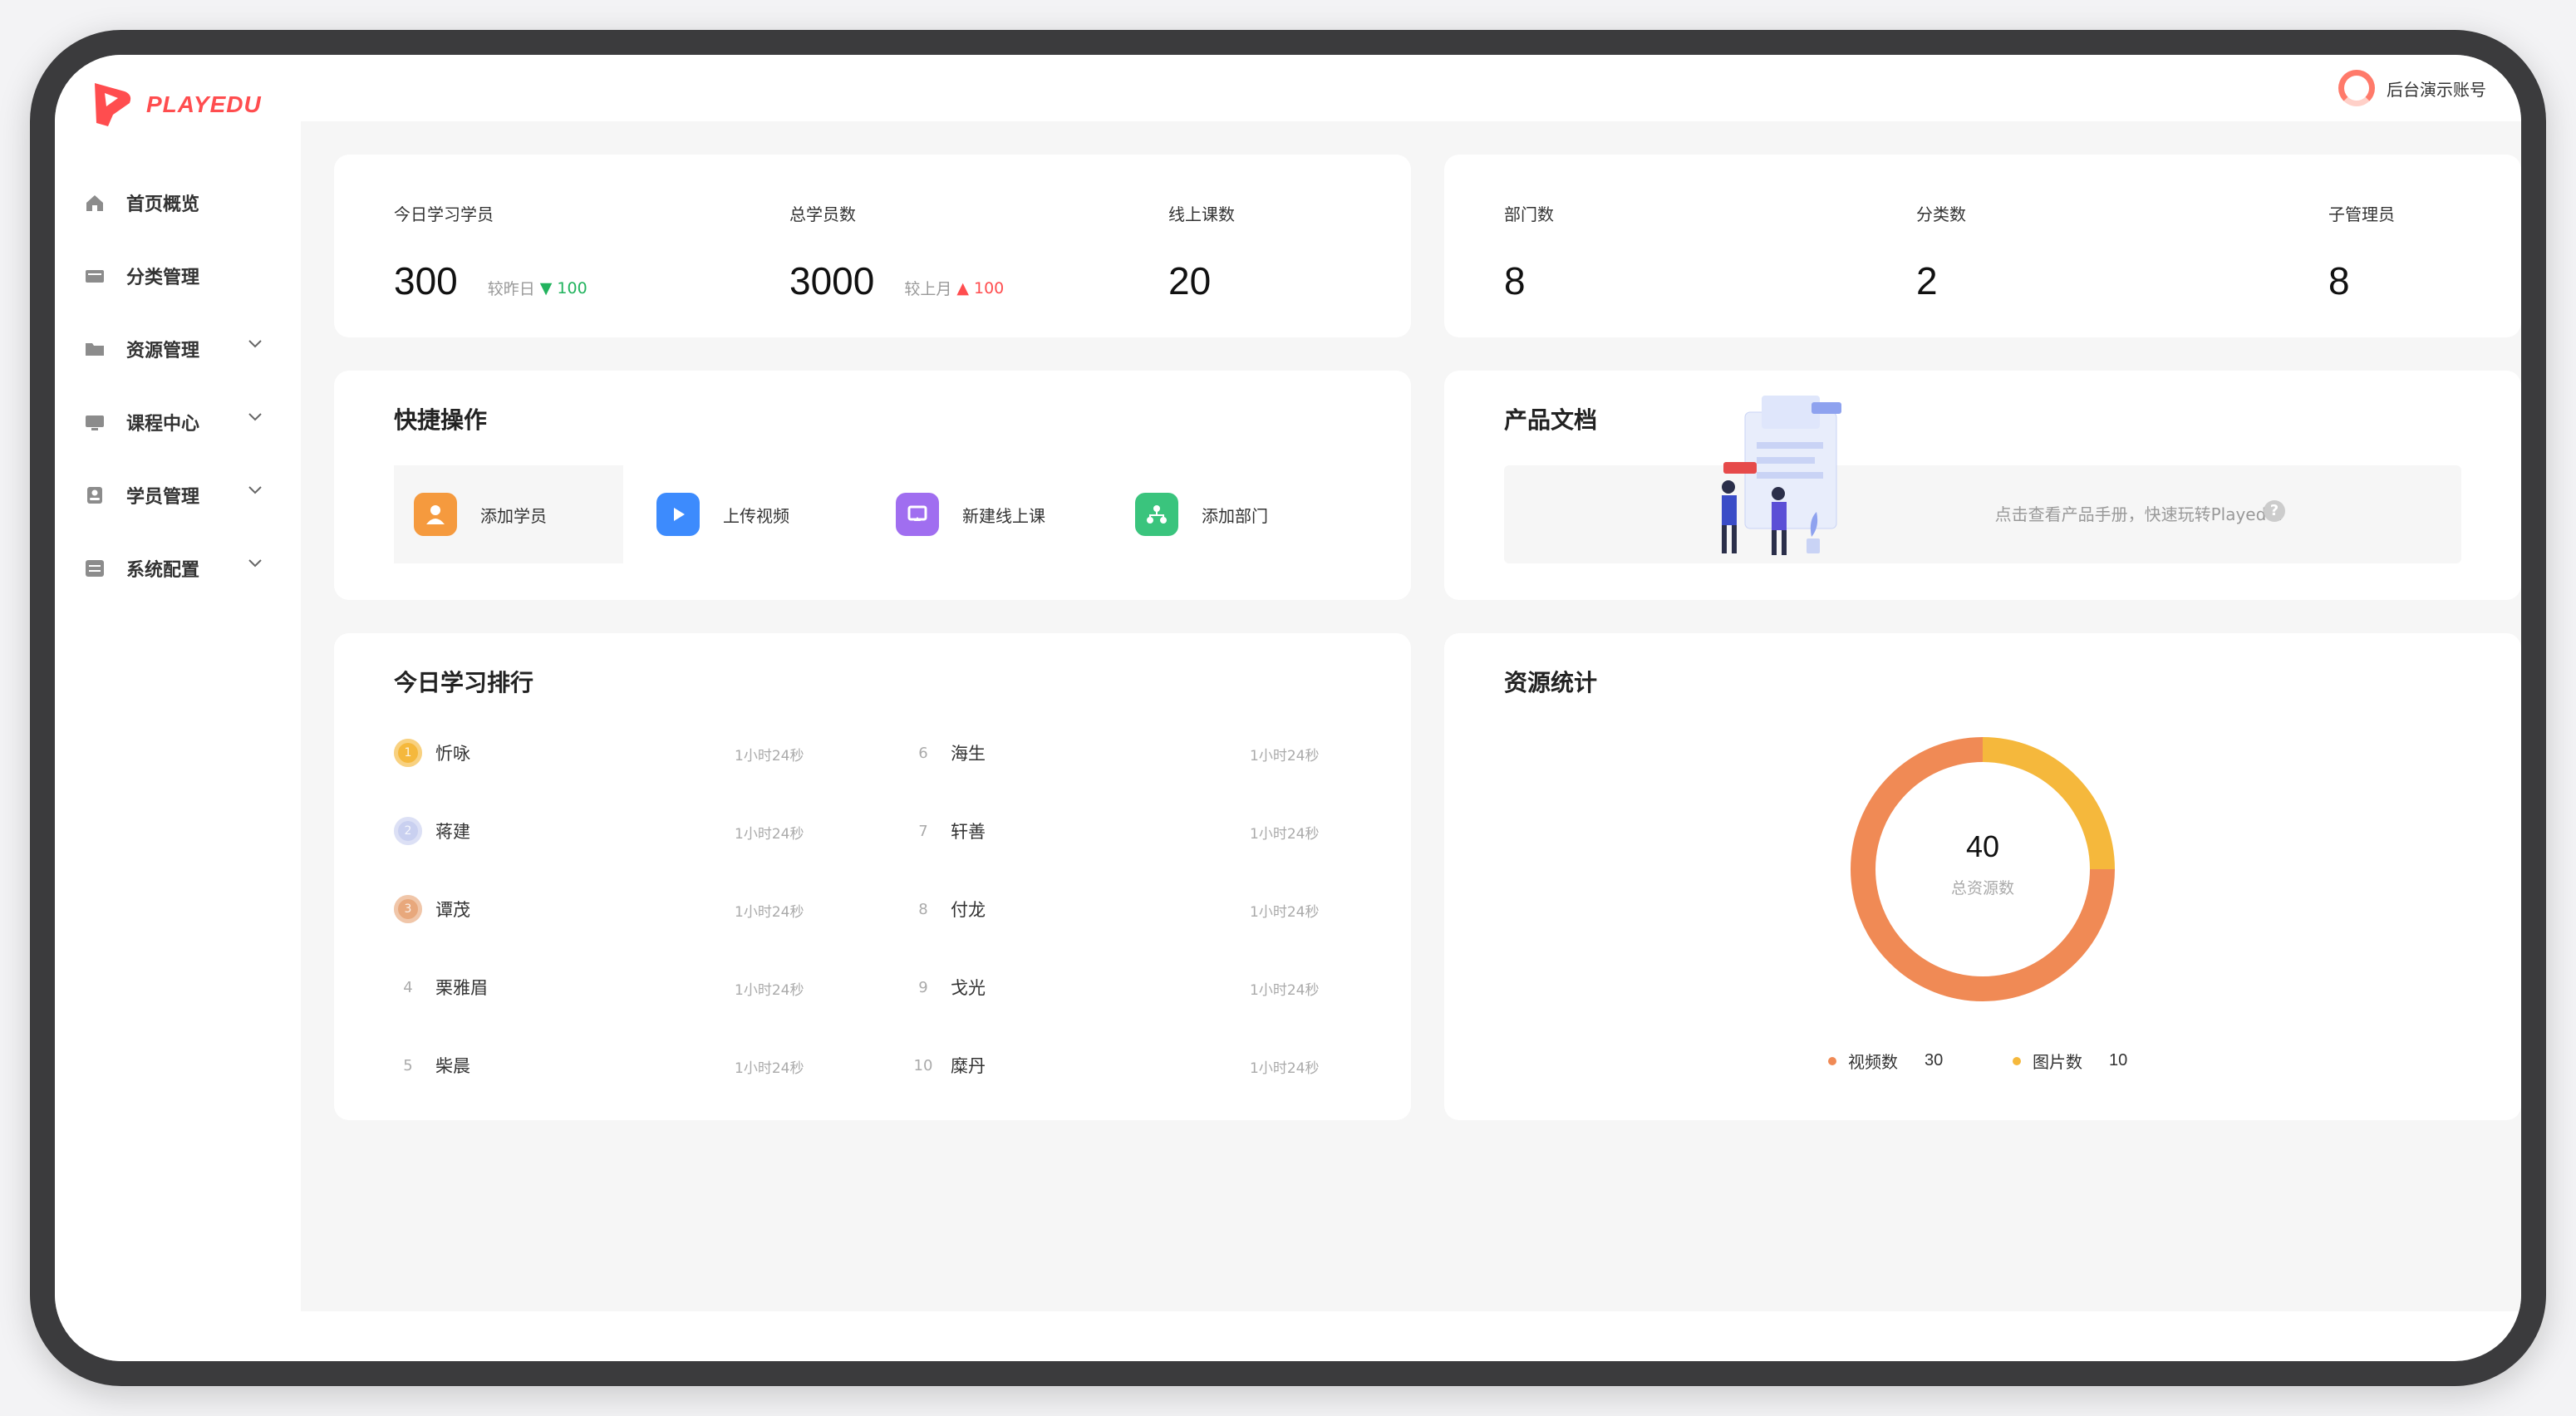 The height and width of the screenshot is (1416, 2576). Describe the element at coordinates (95, 276) in the screenshot. I see `category-icon` at that location.